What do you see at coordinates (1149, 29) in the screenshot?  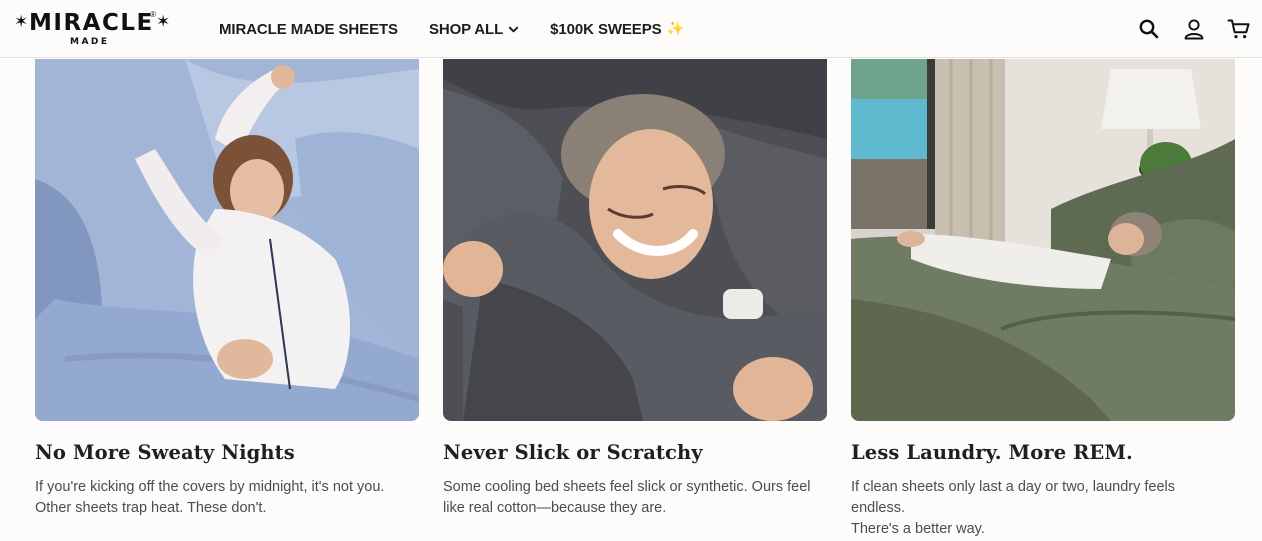 I see `search-icon` at bounding box center [1149, 29].